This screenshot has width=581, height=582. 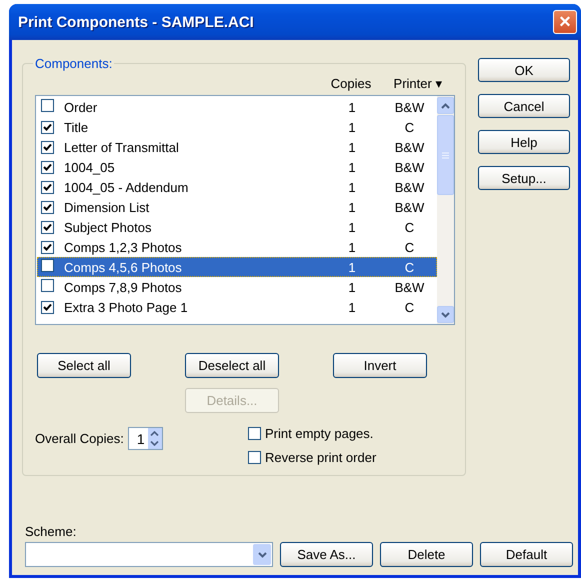 What do you see at coordinates (51, 531) in the screenshot?
I see `field-label: Scheme:` at bounding box center [51, 531].